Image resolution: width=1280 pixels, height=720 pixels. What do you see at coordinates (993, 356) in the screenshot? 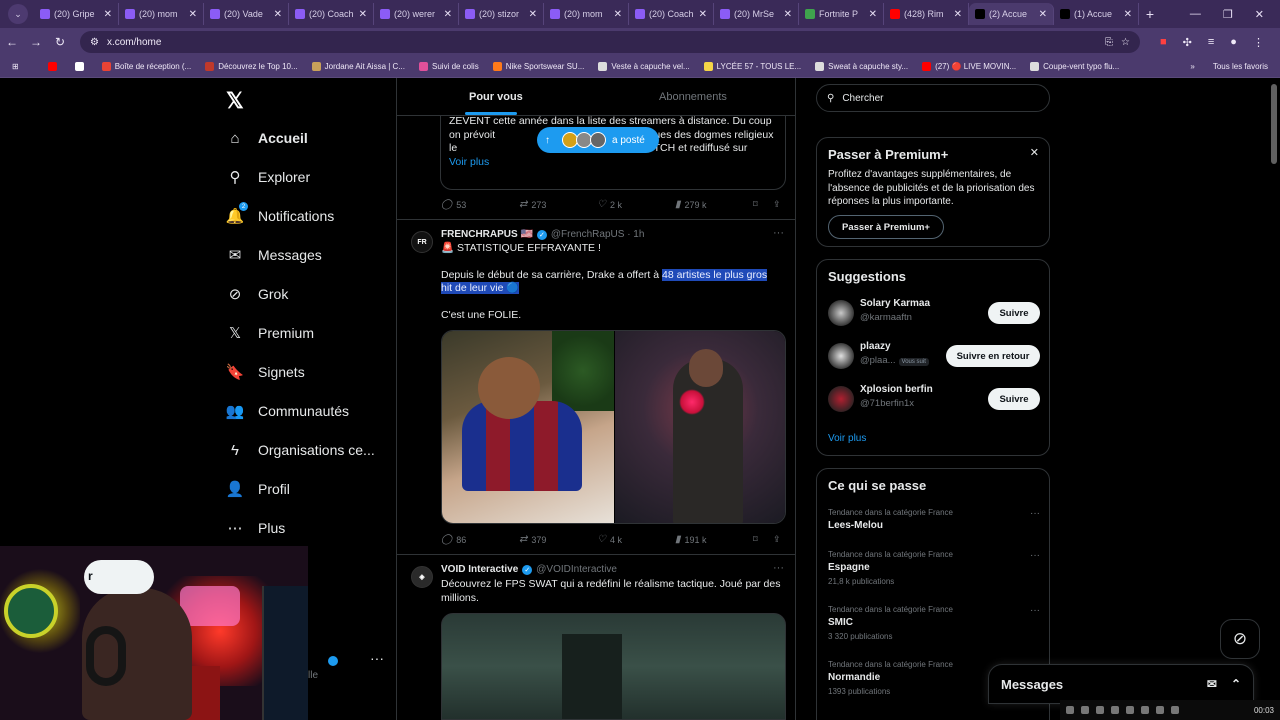
I see `follow-button: Suivre en retour` at bounding box center [993, 356].